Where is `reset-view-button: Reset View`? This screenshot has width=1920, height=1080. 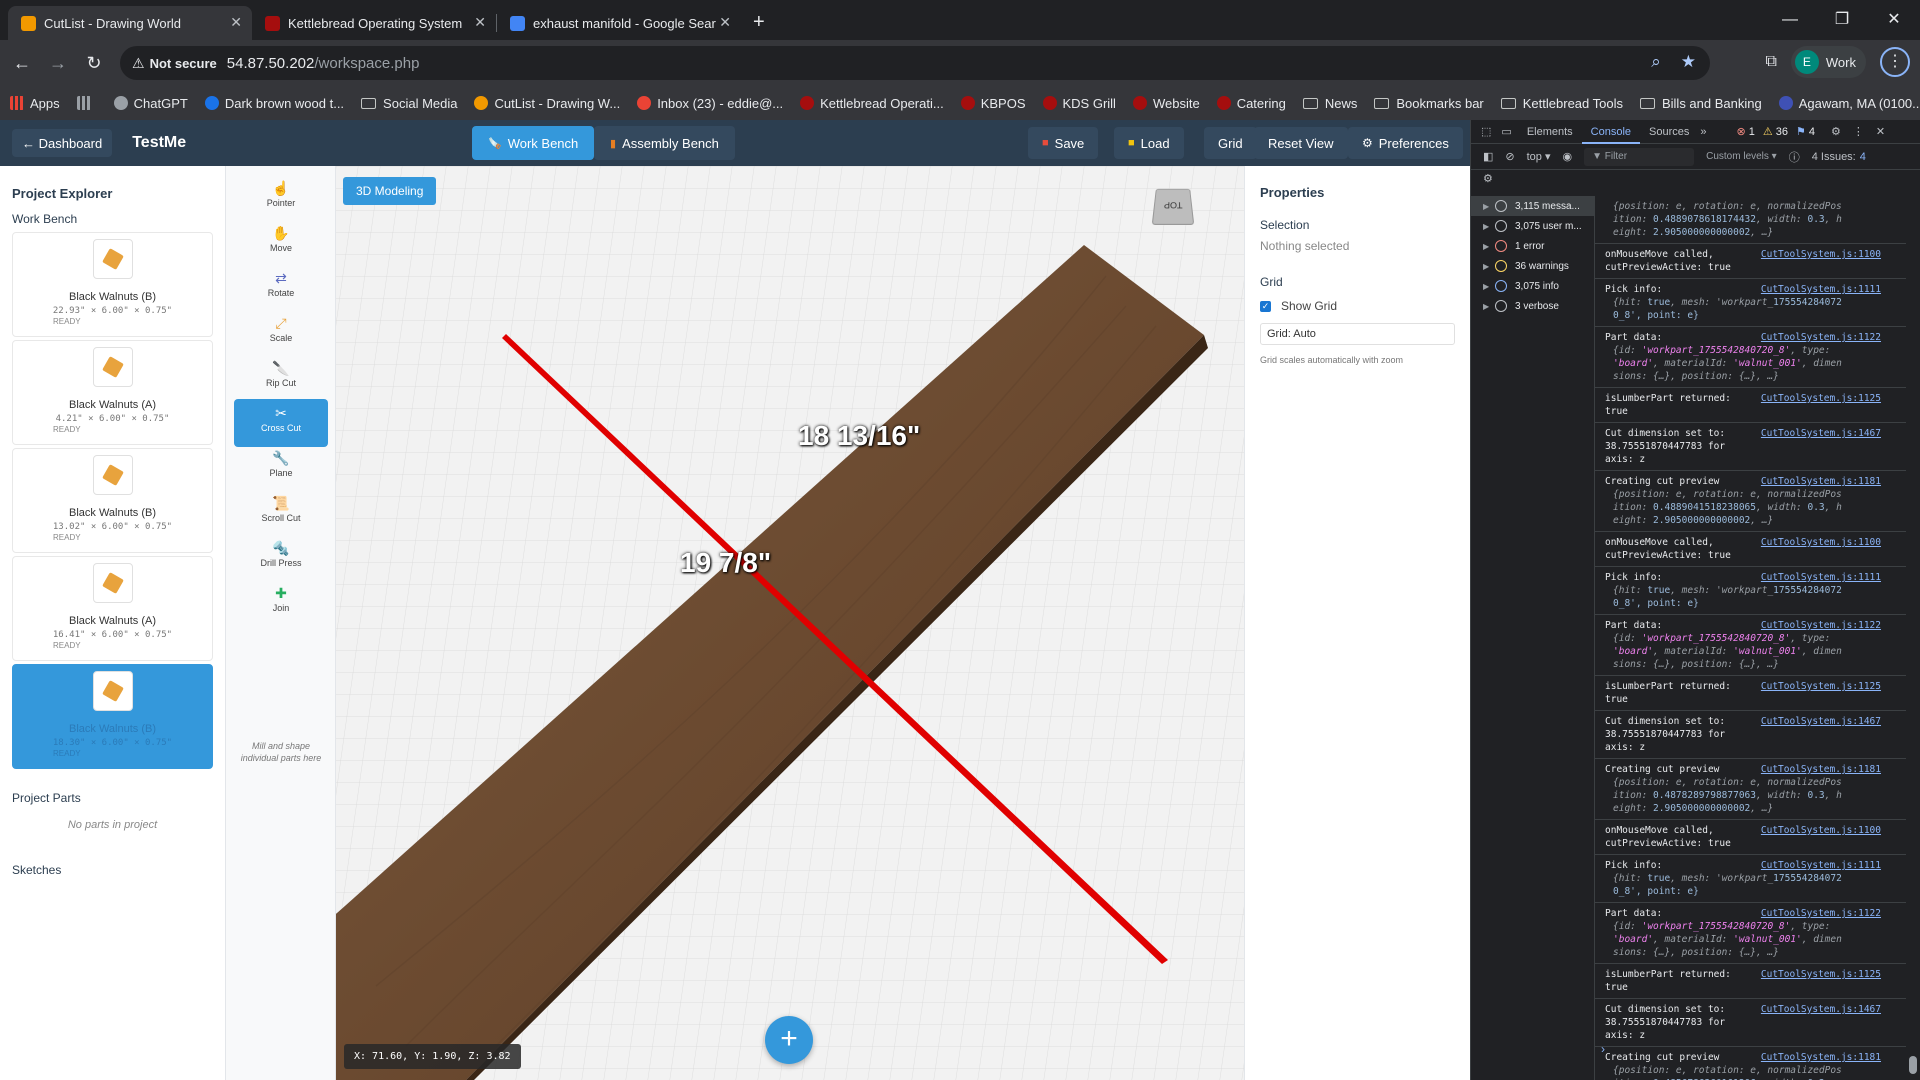
reset-view-button: Reset View is located at coordinates (1301, 143).